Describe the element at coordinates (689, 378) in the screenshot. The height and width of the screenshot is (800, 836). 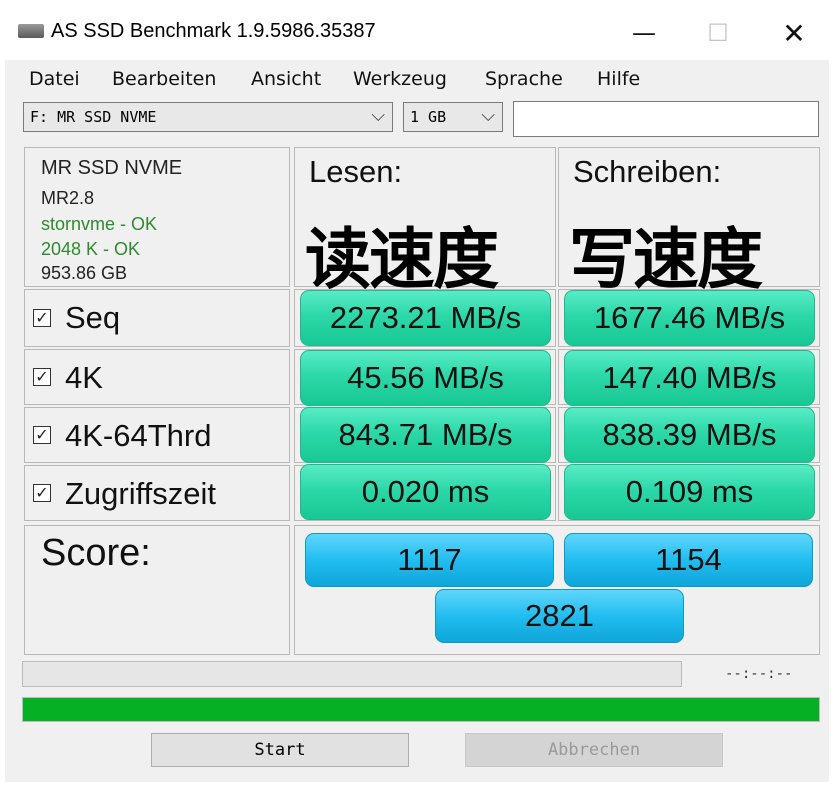
I see `4k-write-value: 147.40 MB/s` at that location.